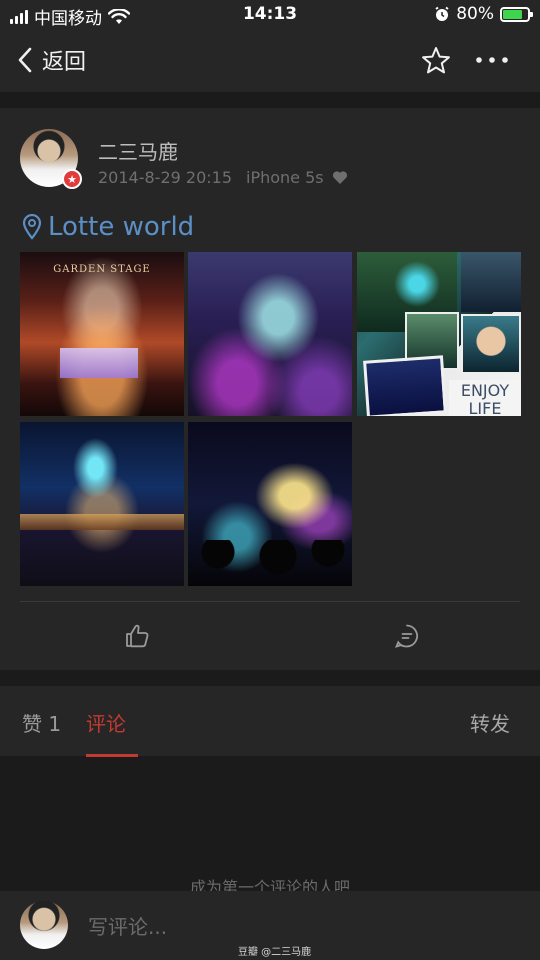 The width and height of the screenshot is (540, 960). What do you see at coordinates (25, 60) in the screenshot?
I see `back-chevron-icon` at bounding box center [25, 60].